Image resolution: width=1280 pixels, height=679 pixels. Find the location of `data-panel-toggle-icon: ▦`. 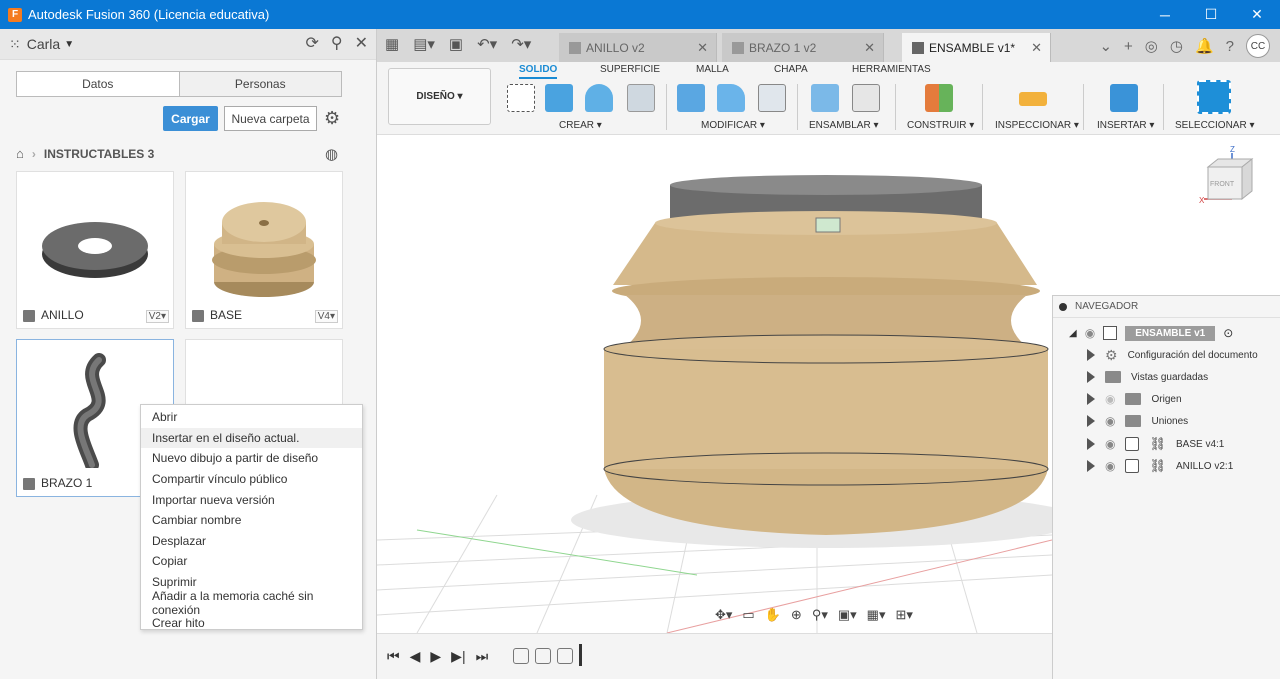

data-panel-toggle-icon: ▦ is located at coordinates (392, 44).